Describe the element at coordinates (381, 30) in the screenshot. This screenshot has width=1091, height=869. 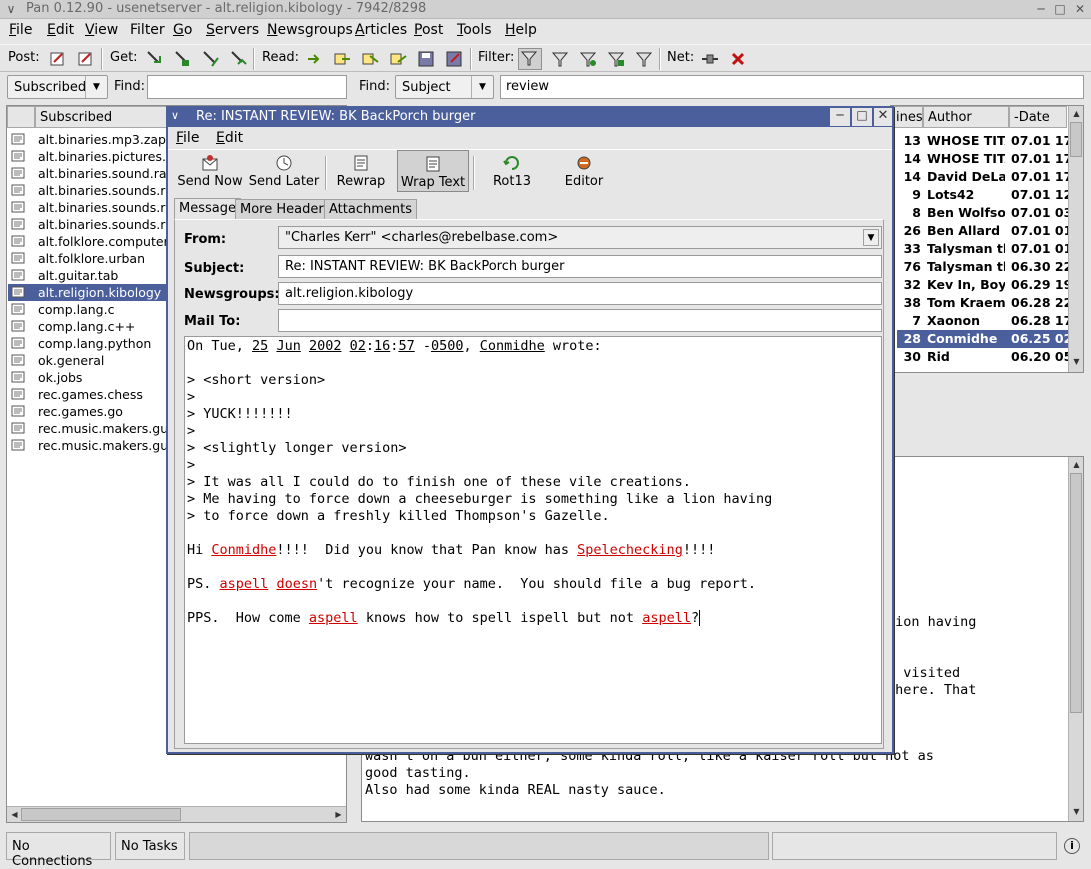
I see `menu-articles: Articles` at that location.